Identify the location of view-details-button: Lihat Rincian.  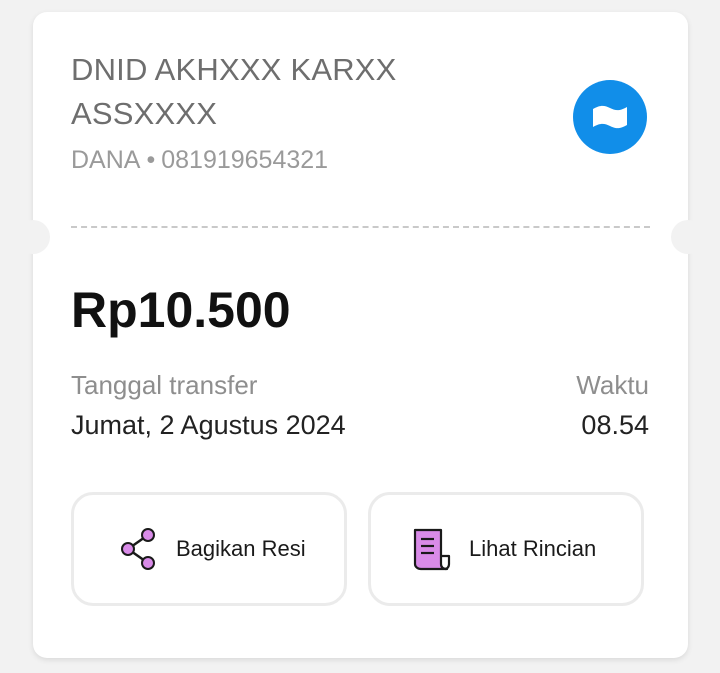
(506, 549).